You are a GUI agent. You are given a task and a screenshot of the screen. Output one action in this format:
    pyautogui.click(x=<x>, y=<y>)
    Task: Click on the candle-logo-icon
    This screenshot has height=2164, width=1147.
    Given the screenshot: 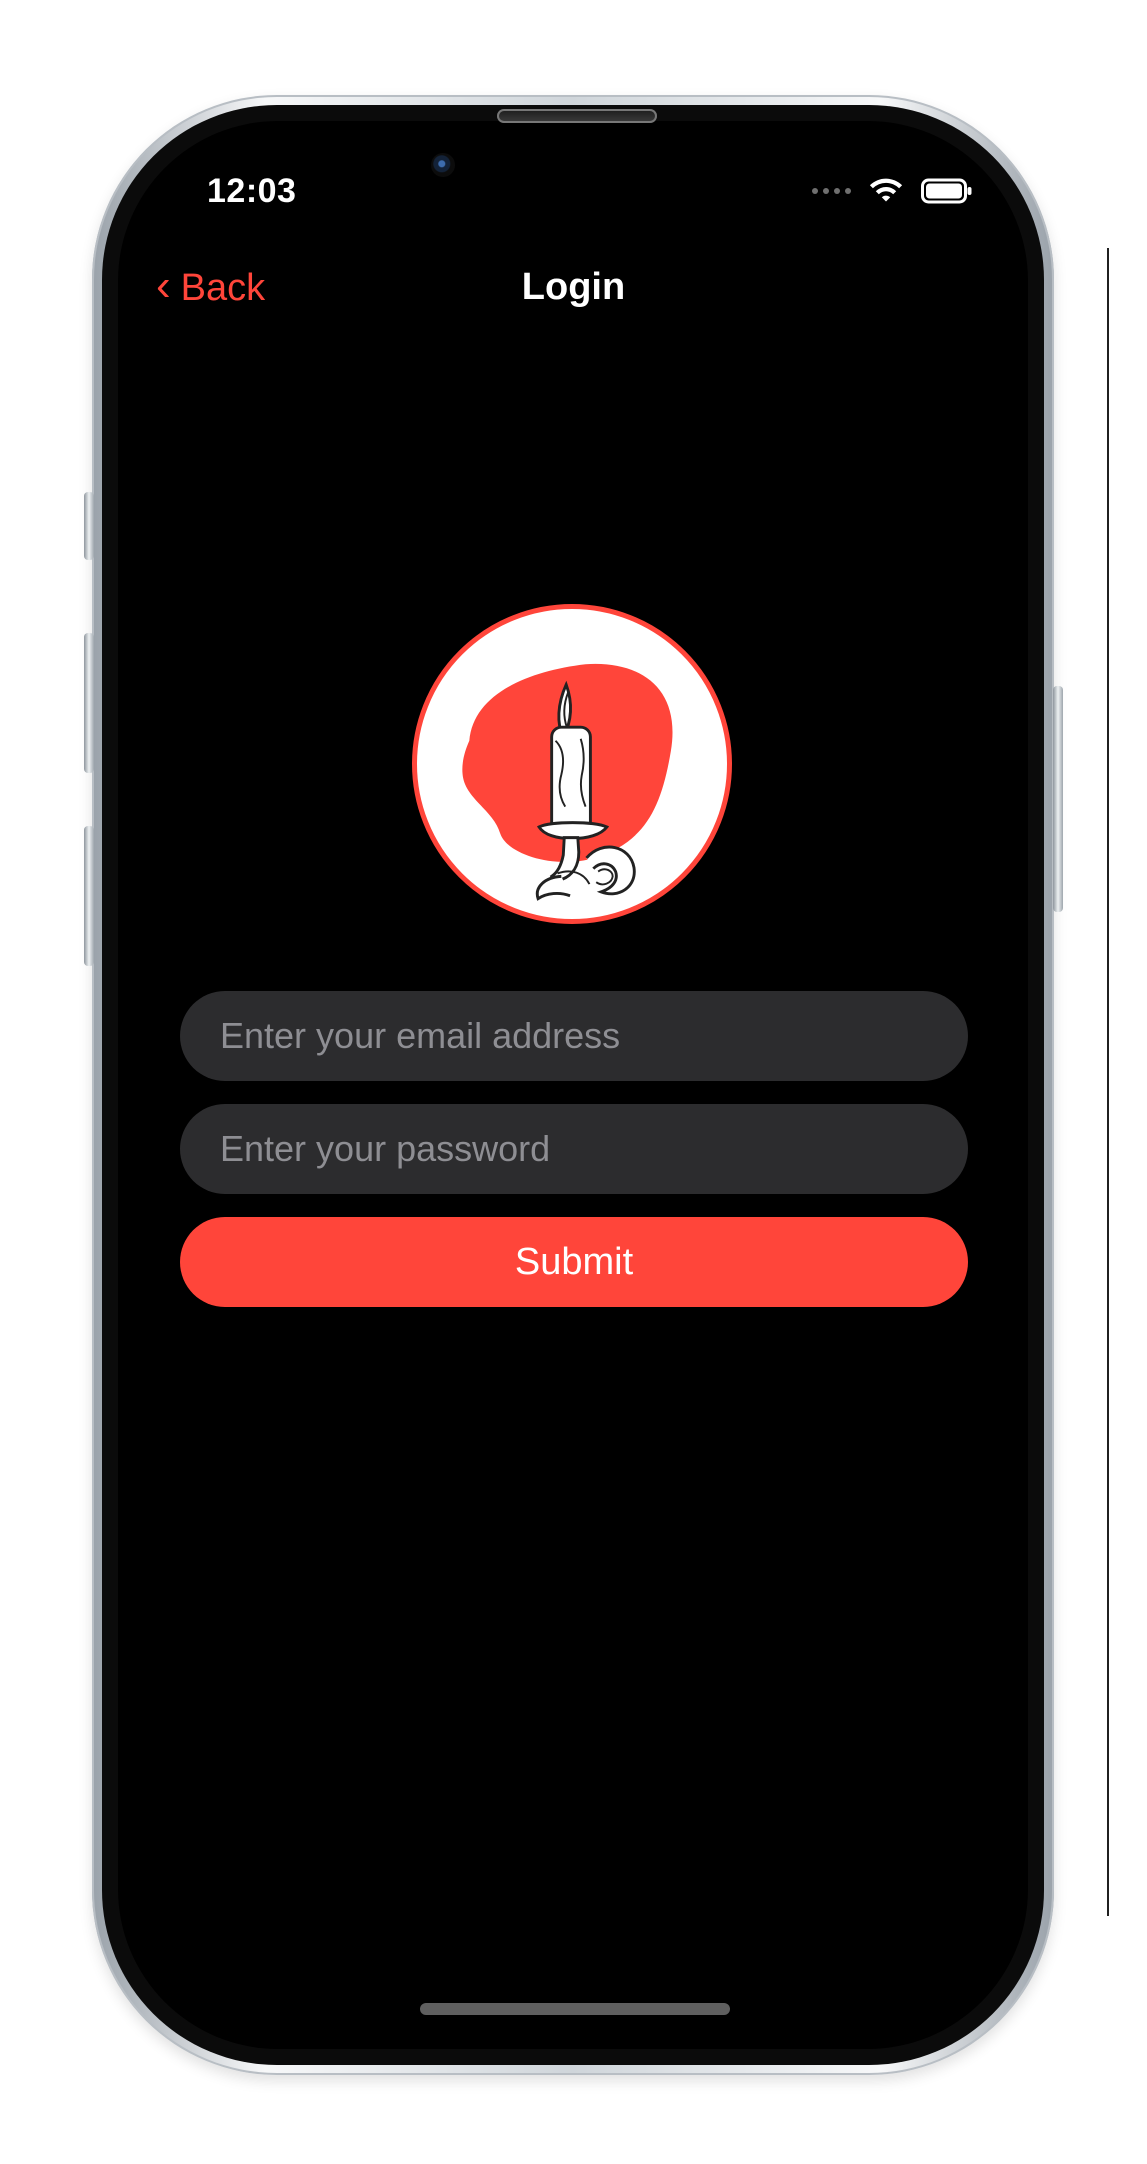 What is the action you would take?
    pyautogui.click(x=567, y=782)
    